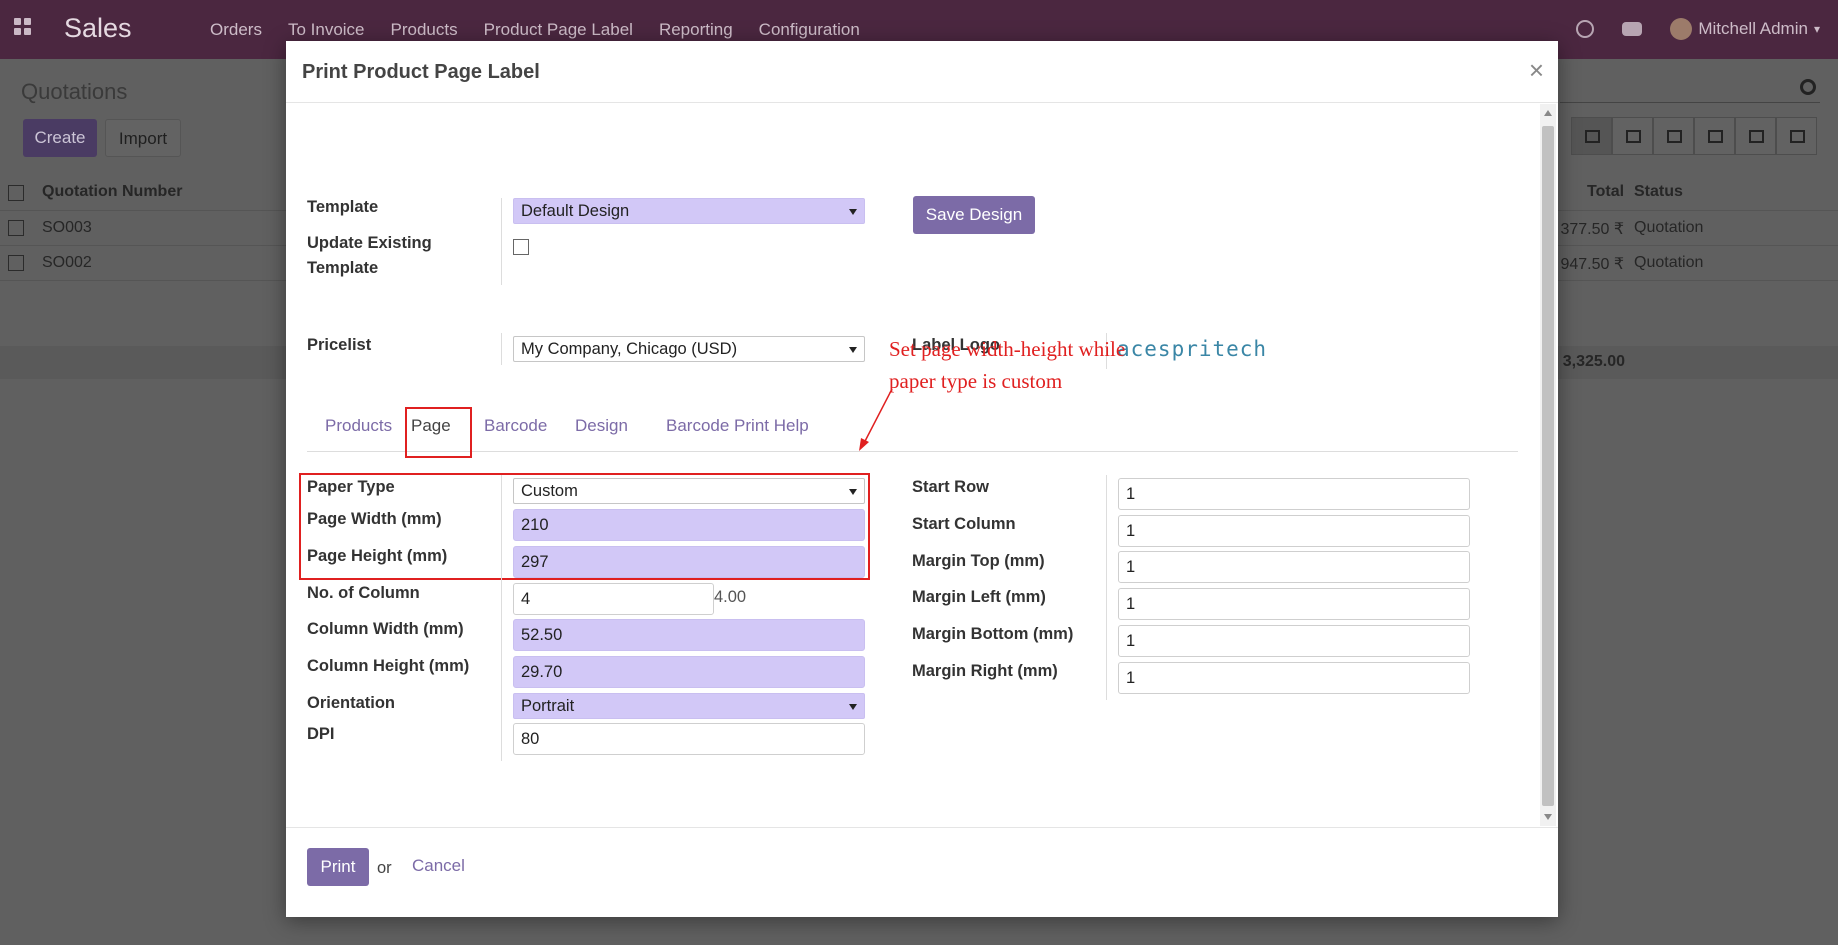 This screenshot has width=1838, height=945. What do you see at coordinates (1658, 192) in the screenshot?
I see `column-status: Status` at bounding box center [1658, 192].